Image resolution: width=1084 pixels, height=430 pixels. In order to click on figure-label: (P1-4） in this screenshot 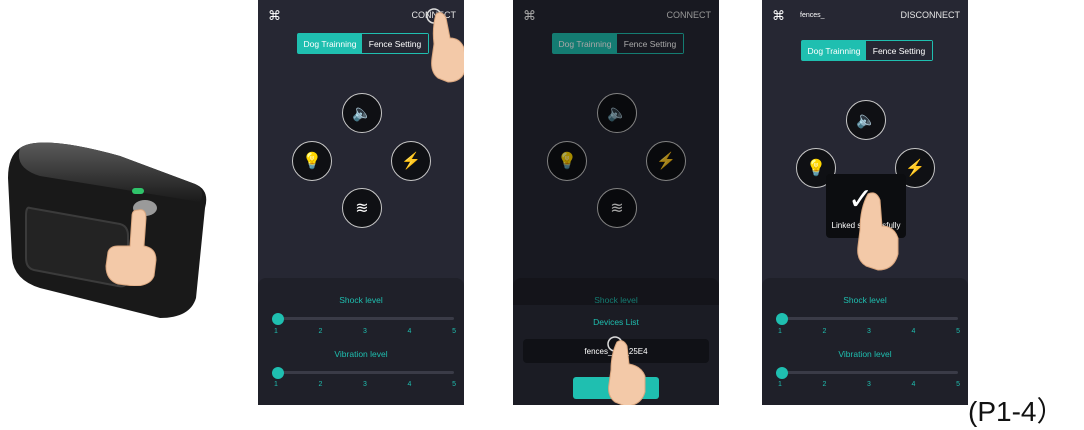, I will do `click(1016, 411)`.